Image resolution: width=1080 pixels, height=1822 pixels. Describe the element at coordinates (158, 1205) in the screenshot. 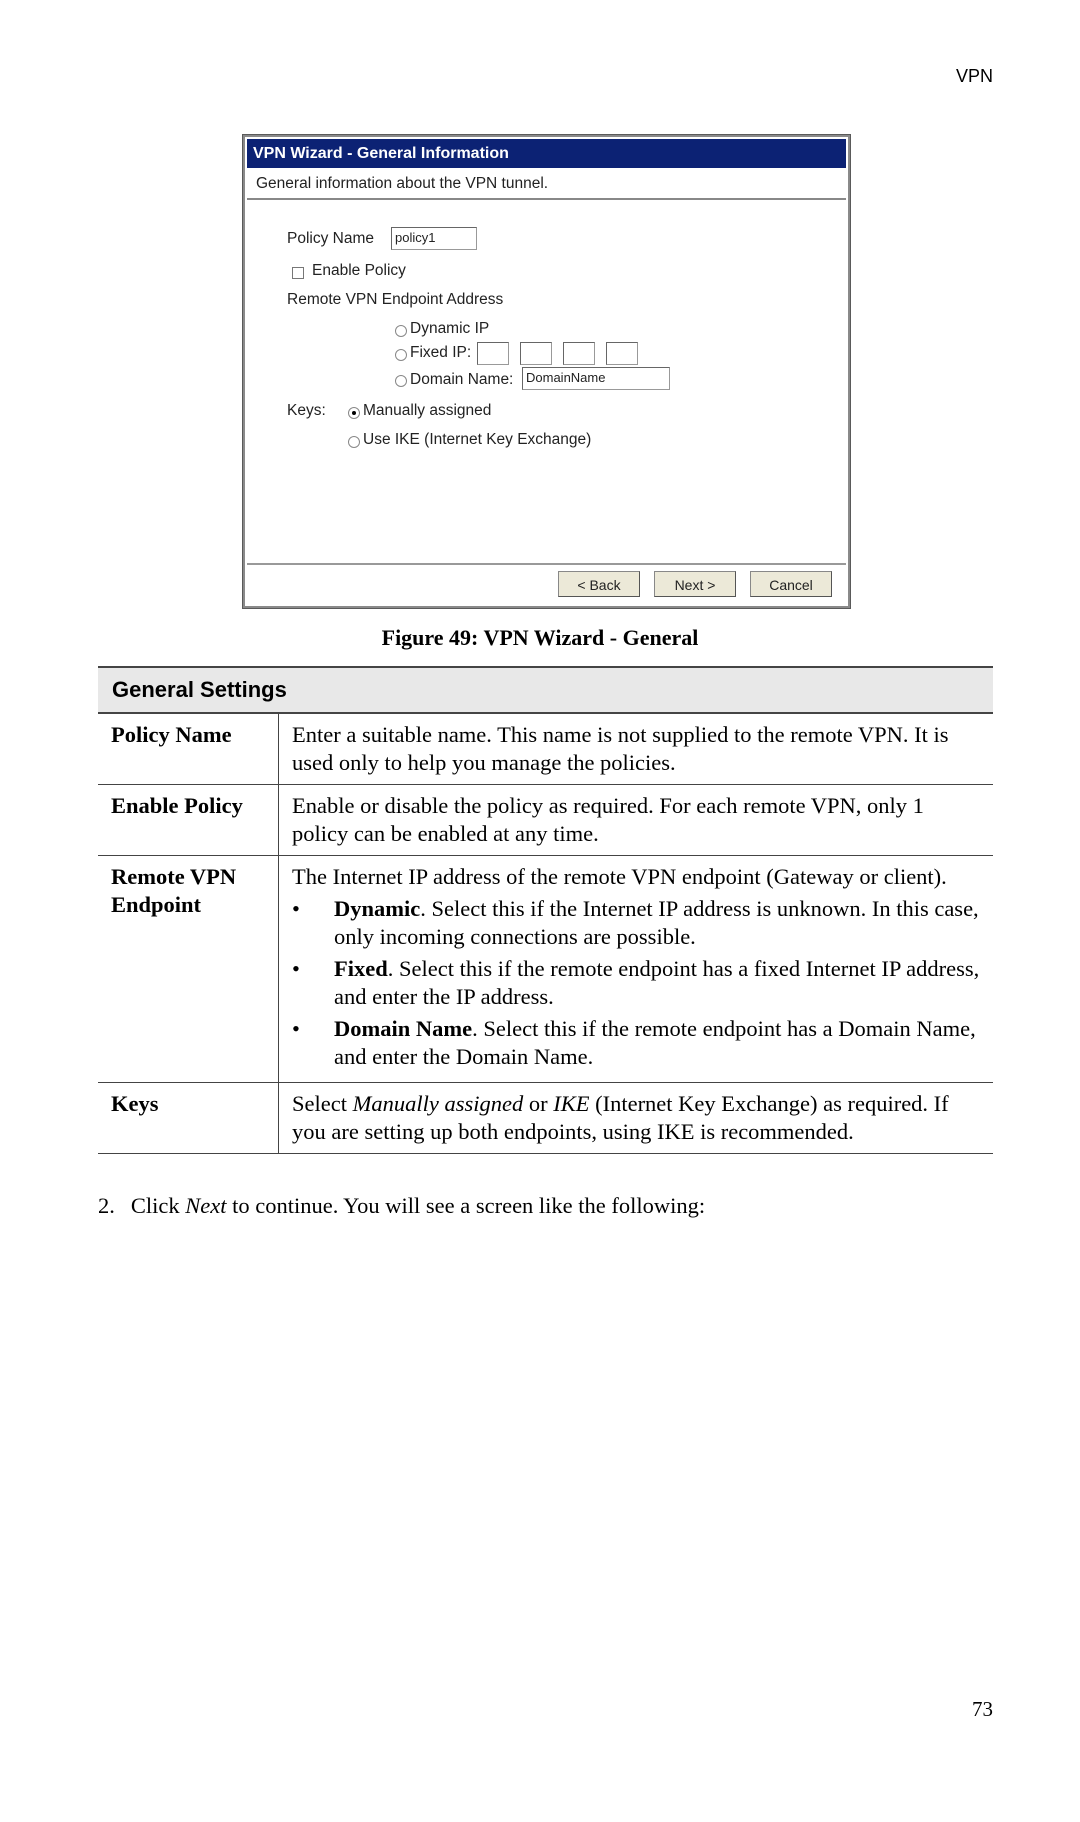

I see `text: Click` at that location.